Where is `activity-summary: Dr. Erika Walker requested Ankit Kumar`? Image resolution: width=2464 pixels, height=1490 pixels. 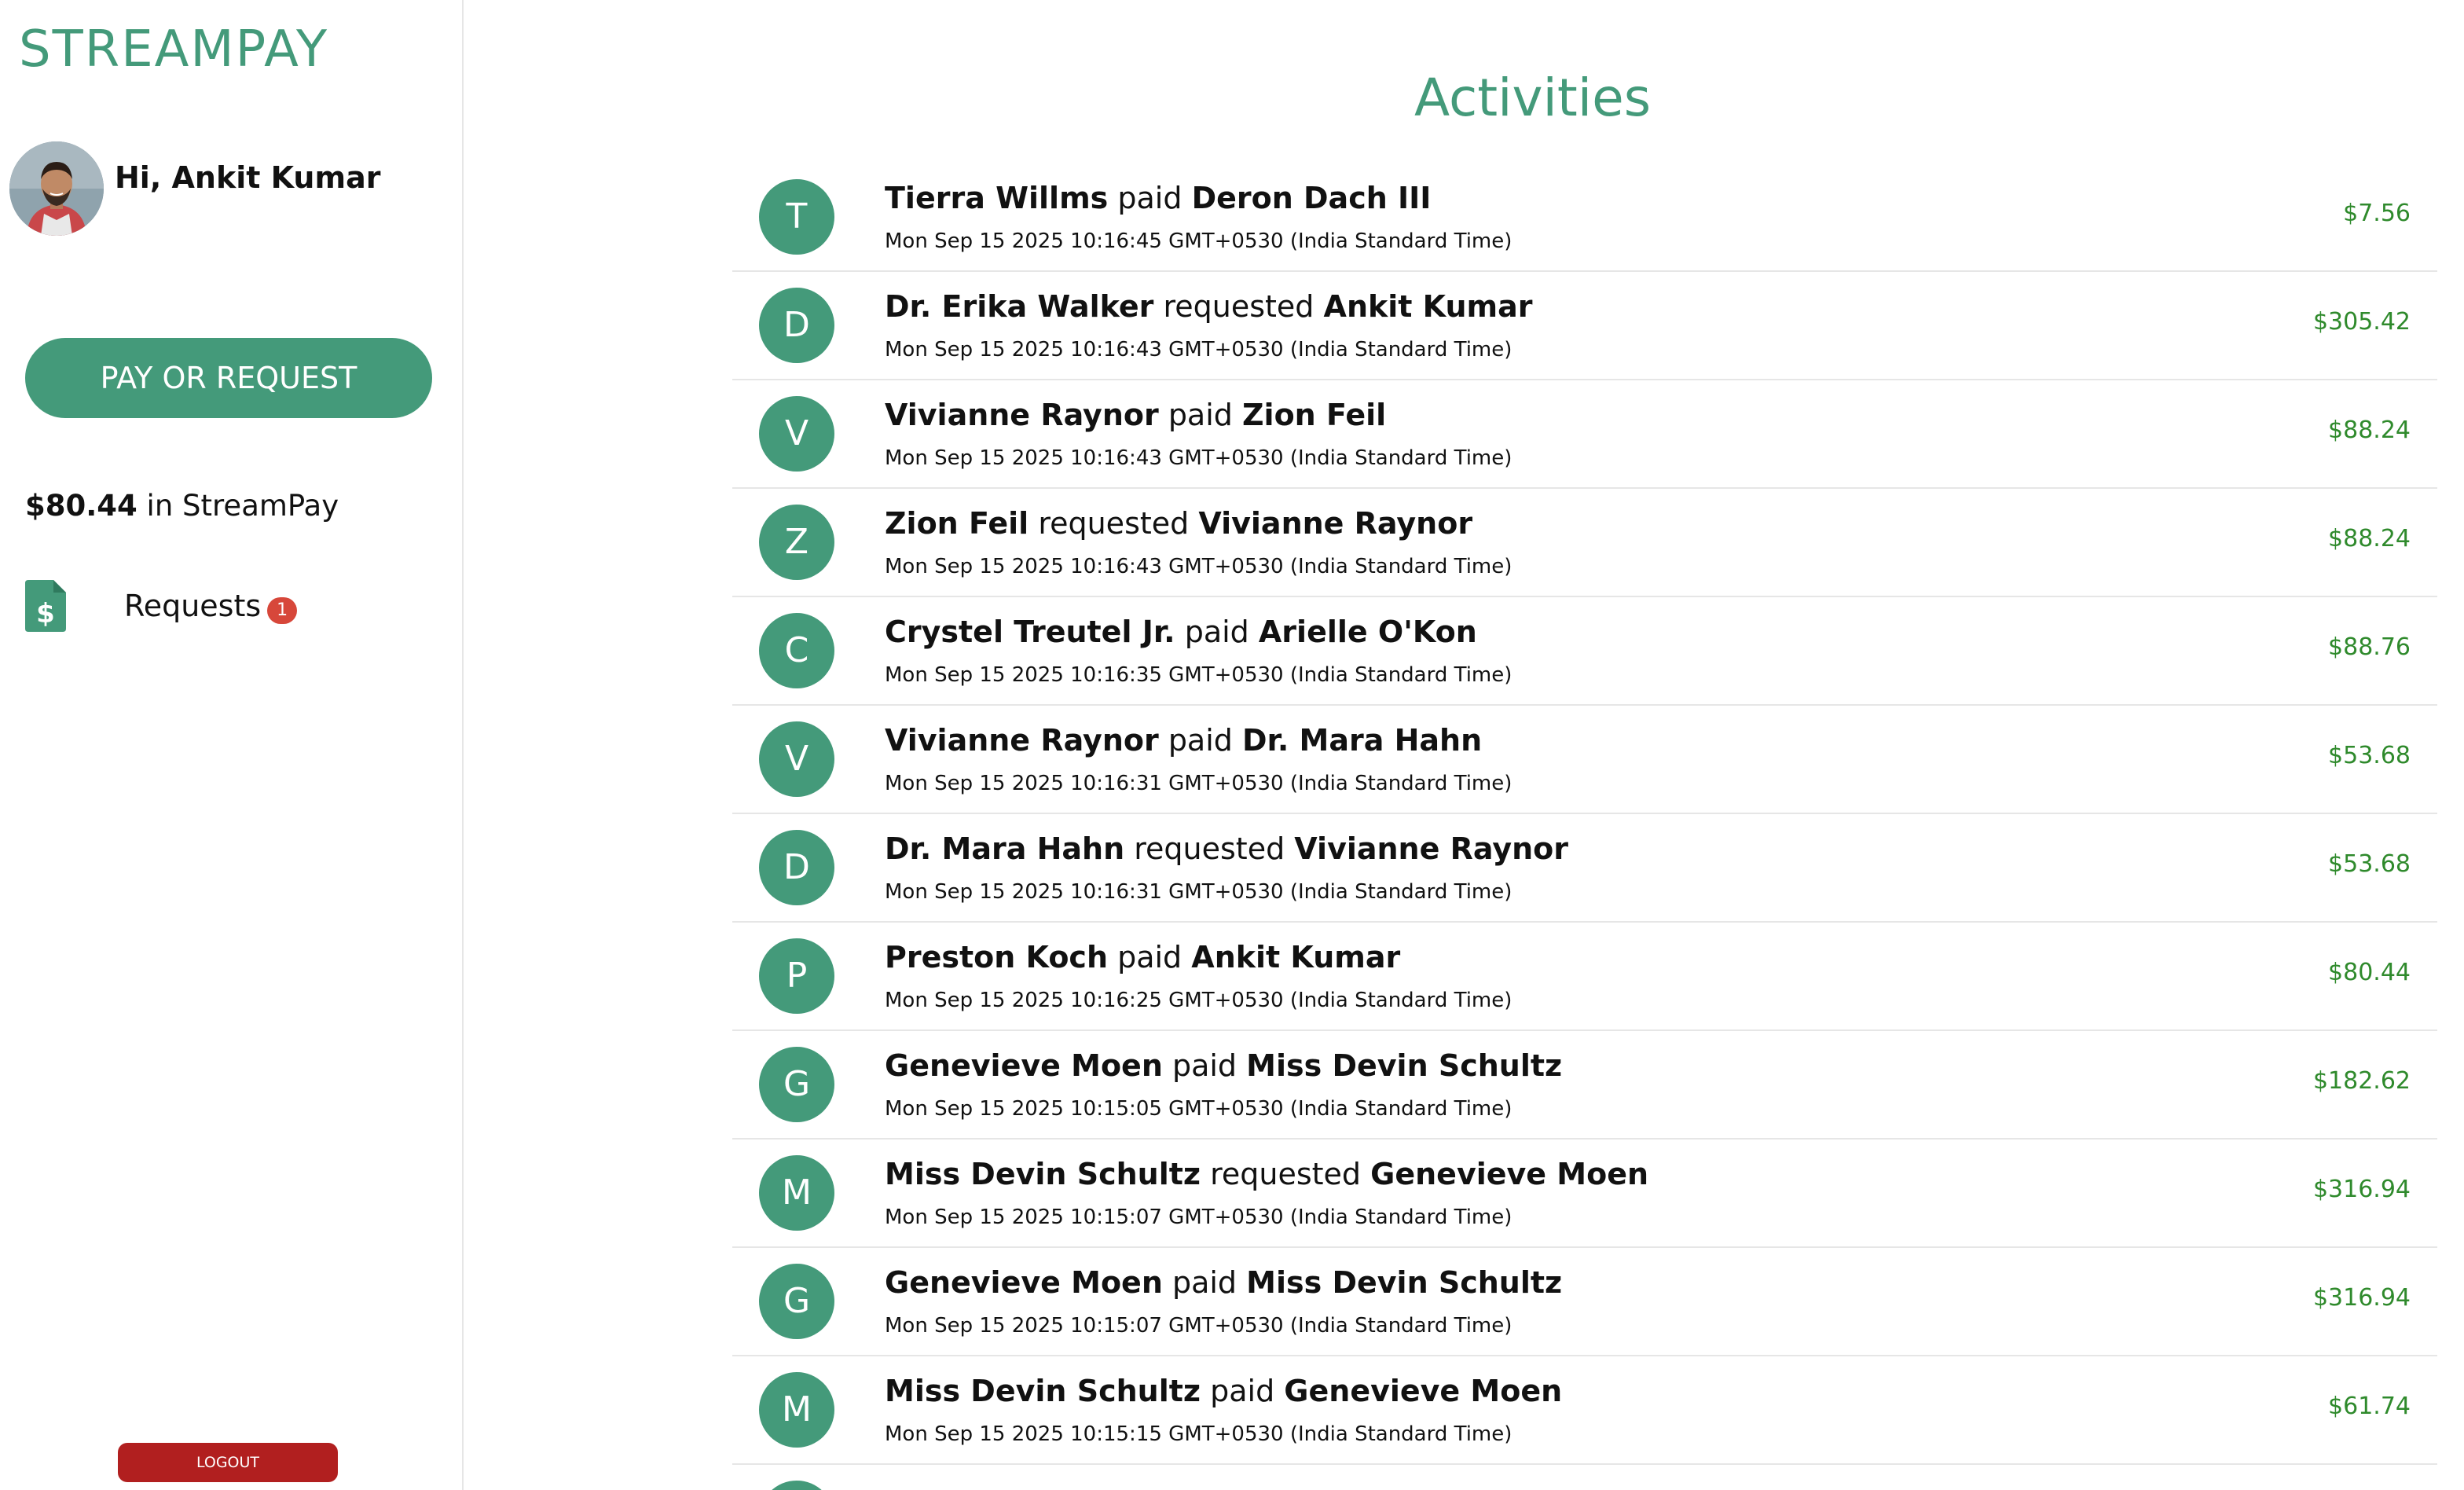
activity-summary: Dr. Erika Walker requested Ankit Kumar is located at coordinates (1209, 306).